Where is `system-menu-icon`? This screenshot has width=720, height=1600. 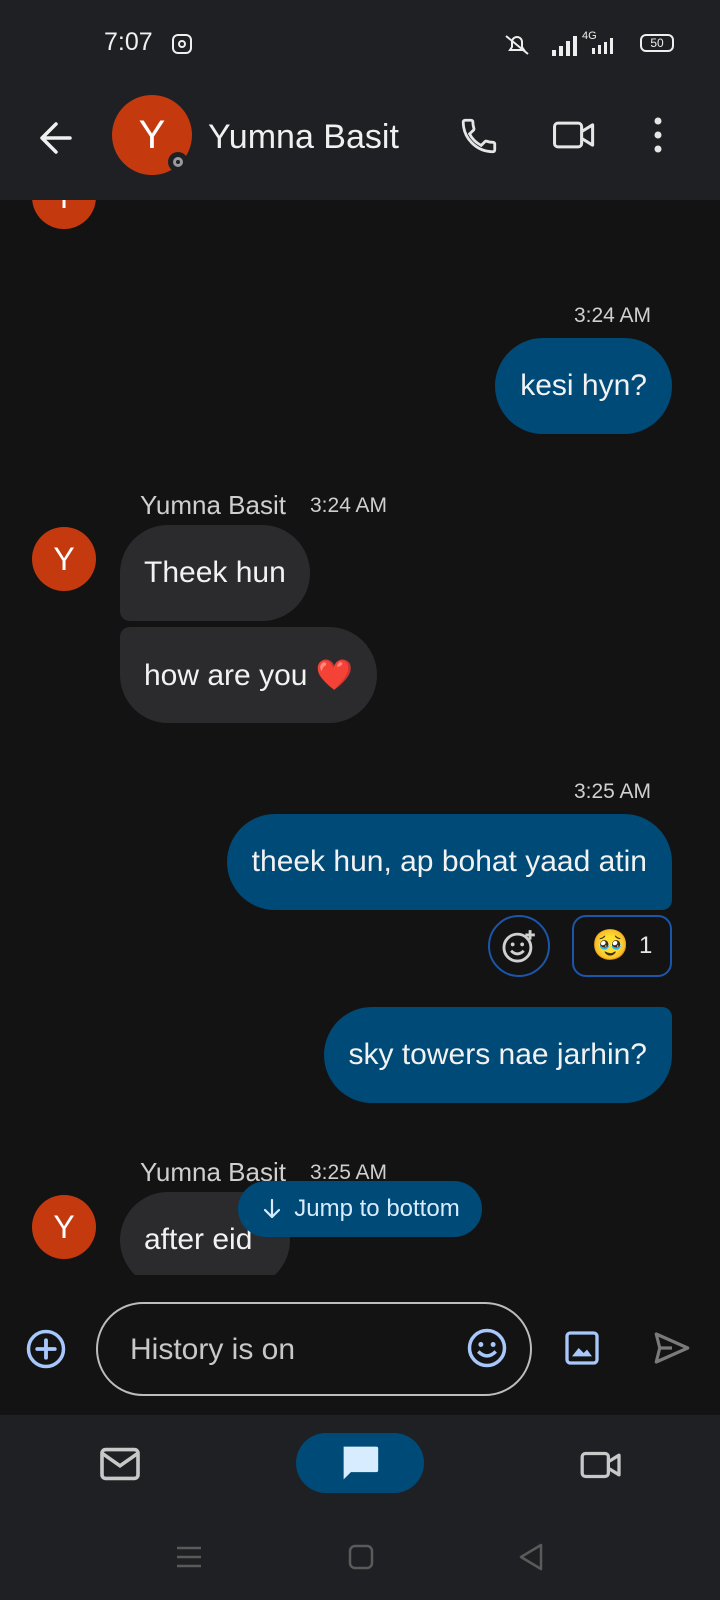
system-menu-icon is located at coordinates (189, 1557).